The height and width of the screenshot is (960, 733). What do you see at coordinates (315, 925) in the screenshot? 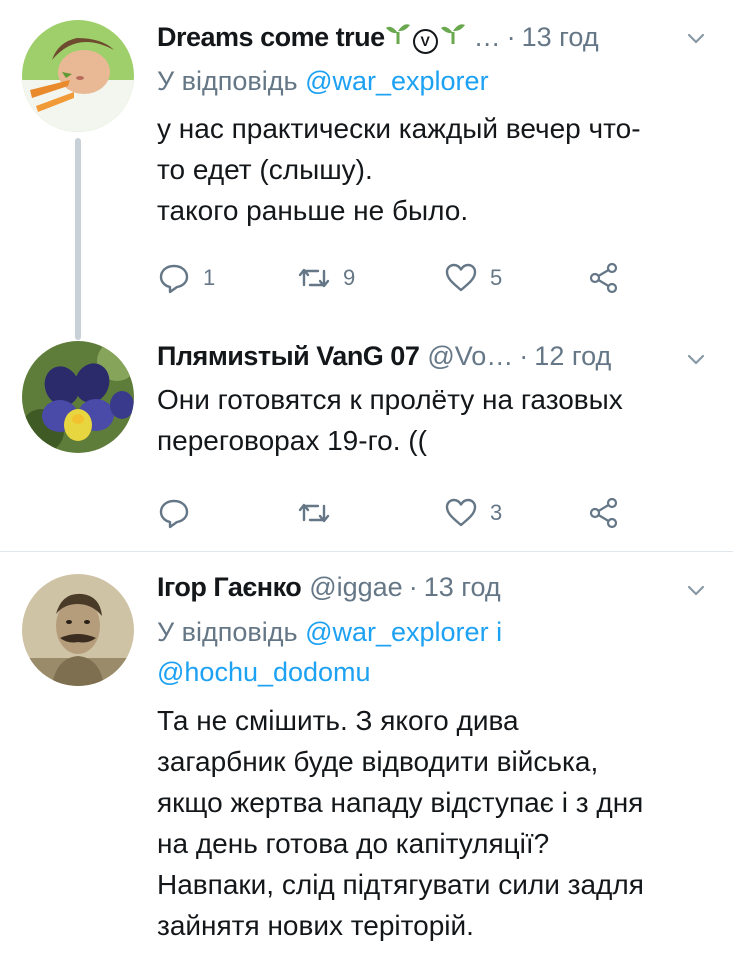
I see `text-line: зайнятя нових теріторій.` at bounding box center [315, 925].